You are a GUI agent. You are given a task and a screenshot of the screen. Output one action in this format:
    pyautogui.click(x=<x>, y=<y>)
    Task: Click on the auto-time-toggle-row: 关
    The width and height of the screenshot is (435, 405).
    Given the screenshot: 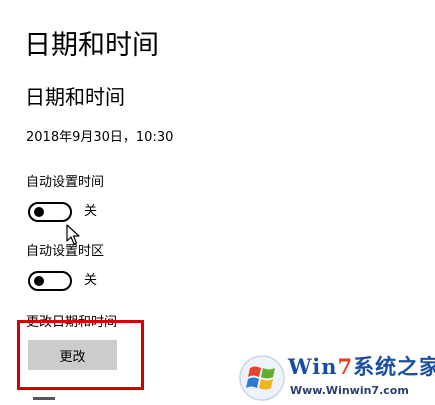 What is the action you would take?
    pyautogui.click(x=62, y=212)
    